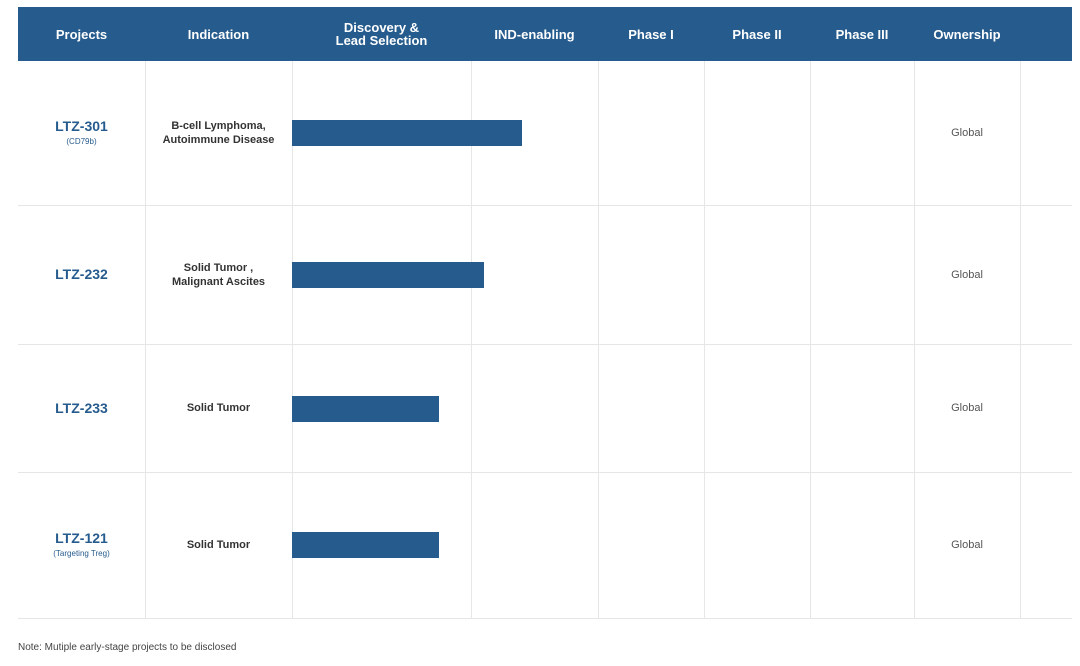  I want to click on project-target: (Targeting Treg), so click(81, 553).